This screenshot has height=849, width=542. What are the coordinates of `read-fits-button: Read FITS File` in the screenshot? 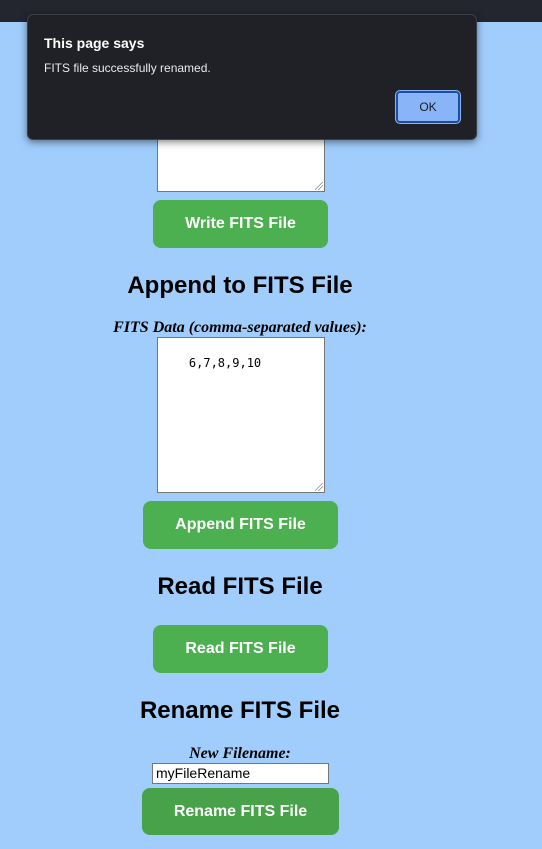 It's located at (240, 649).